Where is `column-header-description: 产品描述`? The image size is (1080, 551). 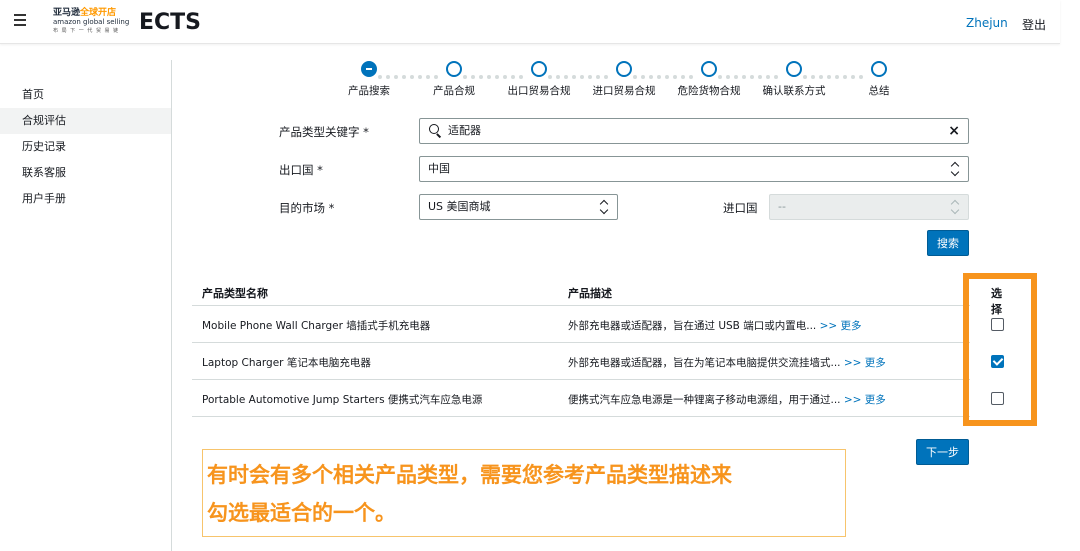
column-header-description: 产品描述 is located at coordinates (590, 293).